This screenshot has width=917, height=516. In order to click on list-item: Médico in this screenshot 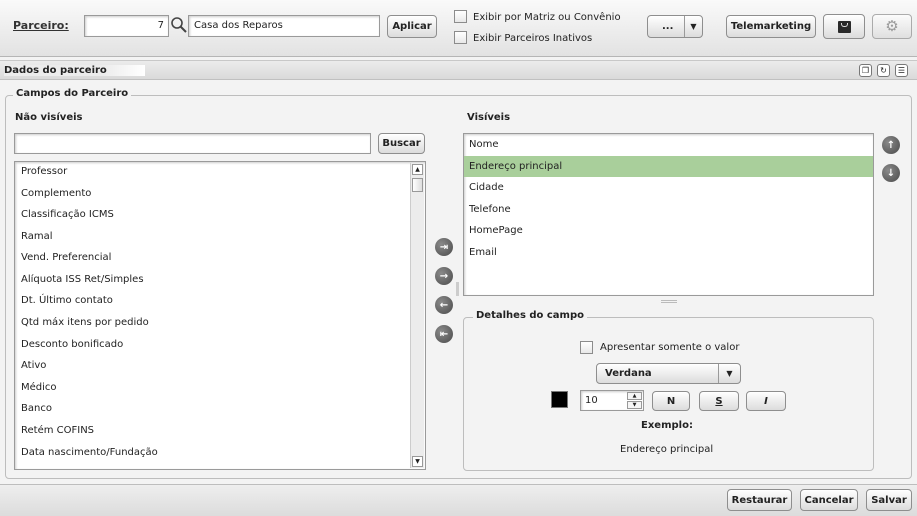, I will do `click(39, 387)`.